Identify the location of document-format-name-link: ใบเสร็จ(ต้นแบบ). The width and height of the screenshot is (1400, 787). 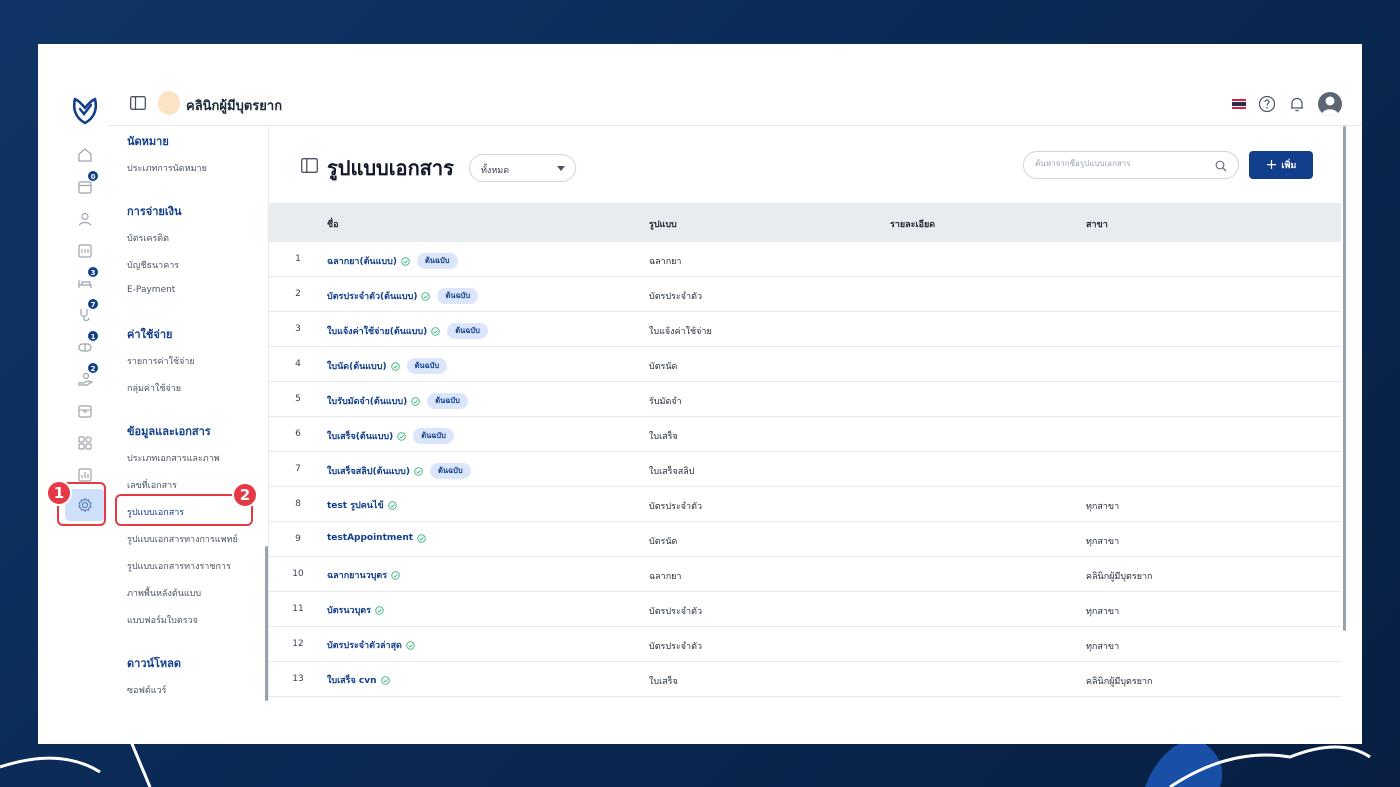
(360, 436).